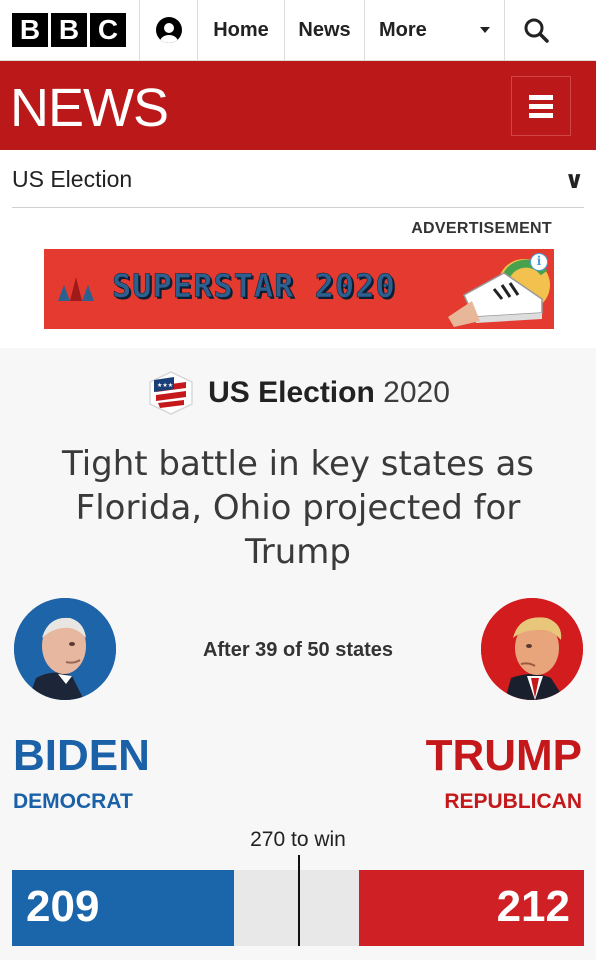 The image size is (596, 960). What do you see at coordinates (539, 262) in the screenshot?
I see `ad-info-icon: i` at bounding box center [539, 262].